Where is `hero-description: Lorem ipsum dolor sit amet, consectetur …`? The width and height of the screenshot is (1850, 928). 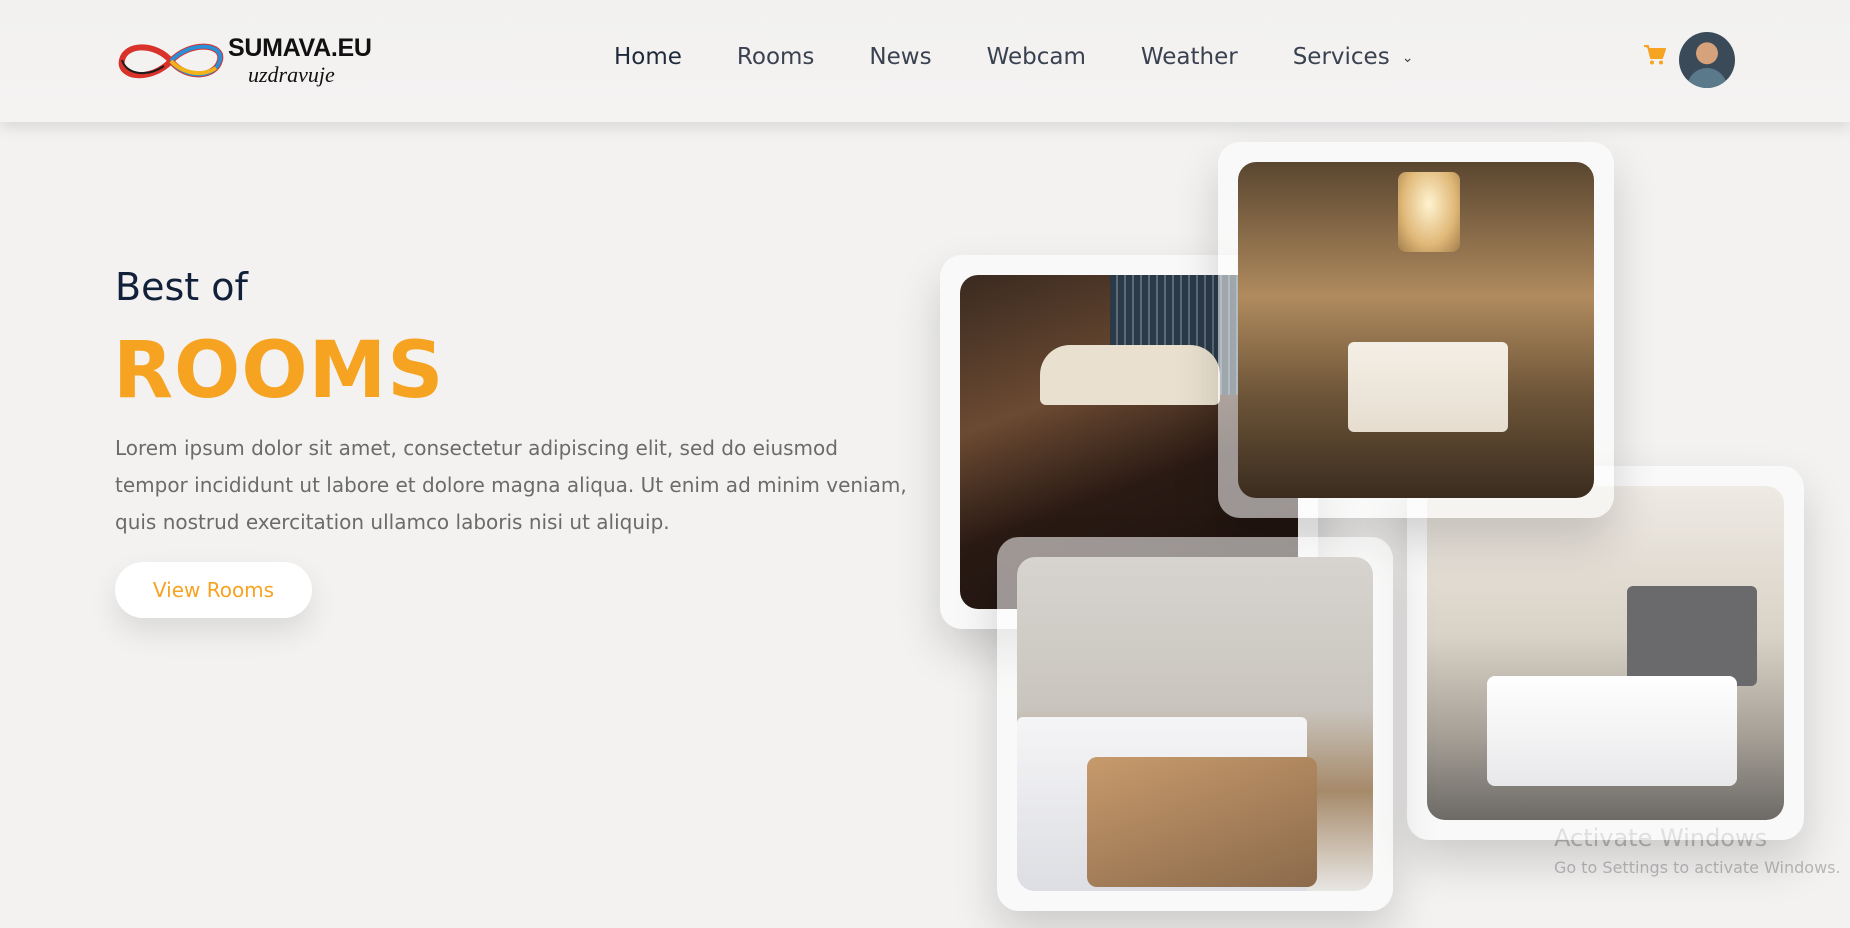 hero-description: Lorem ipsum dolor sit amet, consectetur … is located at coordinates (511, 485).